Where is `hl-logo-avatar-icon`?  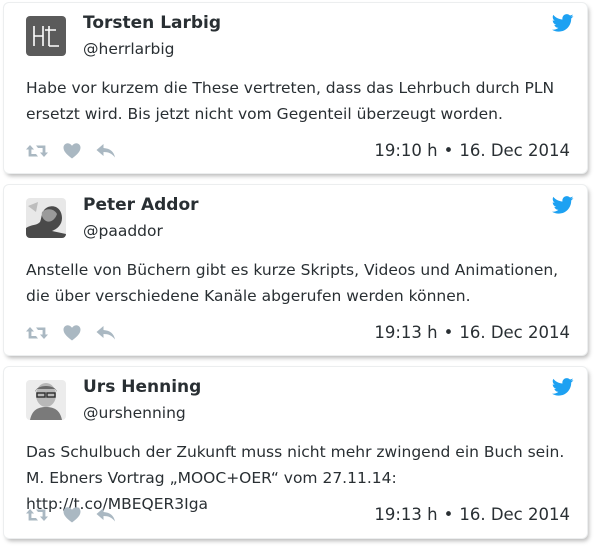 hl-logo-avatar-icon is located at coordinates (46, 36).